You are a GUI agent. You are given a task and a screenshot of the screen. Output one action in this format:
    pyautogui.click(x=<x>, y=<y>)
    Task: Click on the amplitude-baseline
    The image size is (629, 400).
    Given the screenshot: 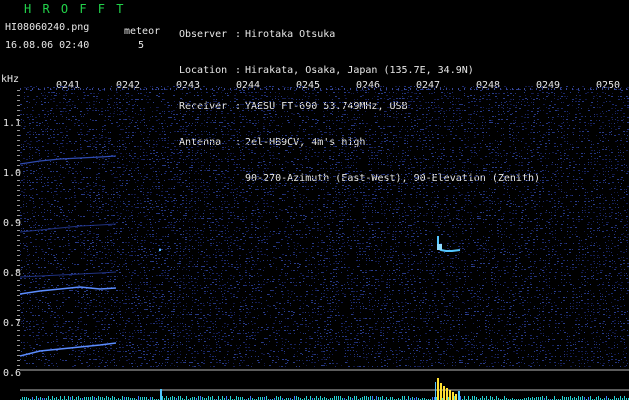 What is the action you would take?
    pyautogui.click(x=324, y=398)
    